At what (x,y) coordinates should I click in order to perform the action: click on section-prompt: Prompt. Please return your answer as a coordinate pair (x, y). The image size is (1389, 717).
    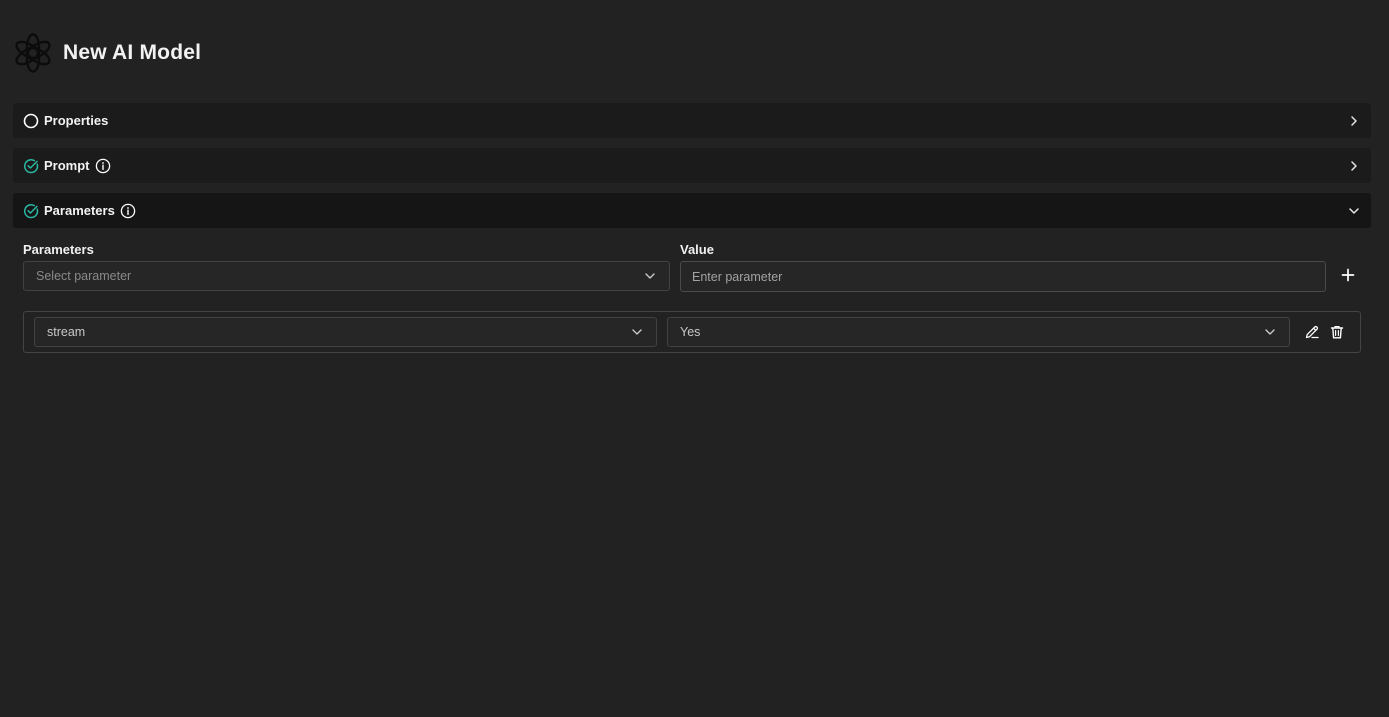
    Looking at the image, I should click on (692, 165).